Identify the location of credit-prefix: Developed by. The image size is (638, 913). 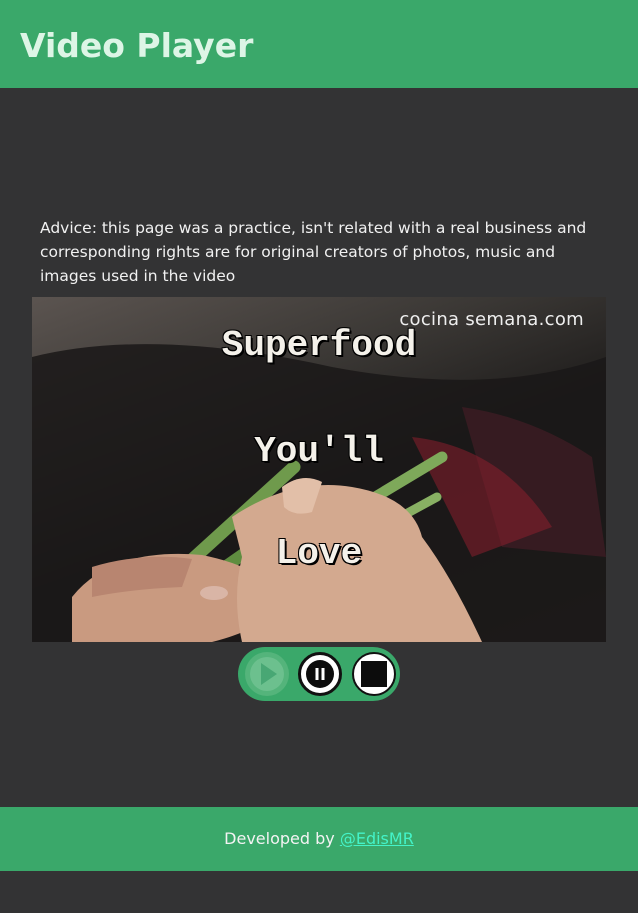
(279, 838).